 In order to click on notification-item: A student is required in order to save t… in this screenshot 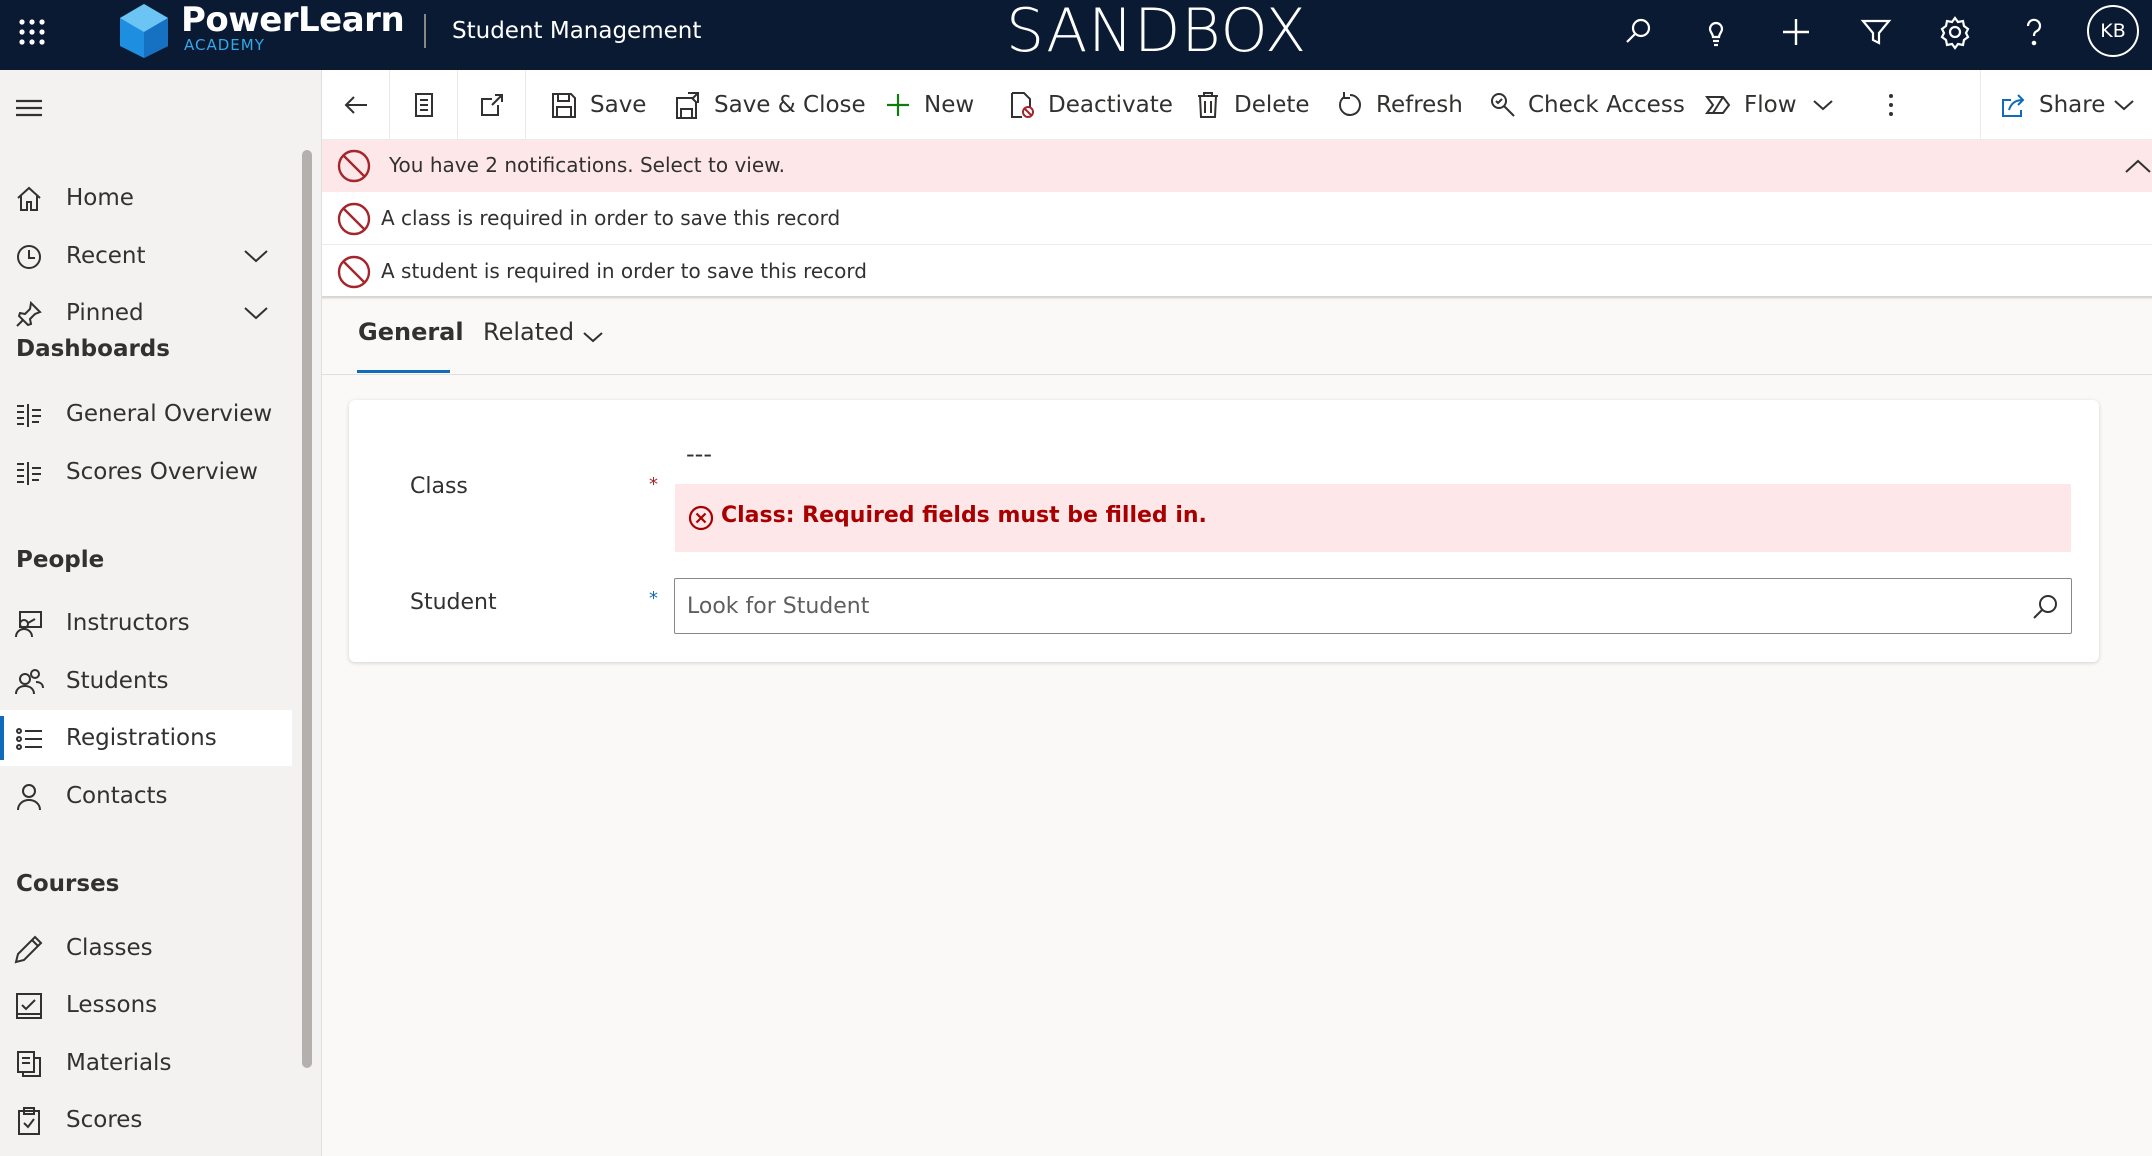, I will do `click(1237, 271)`.